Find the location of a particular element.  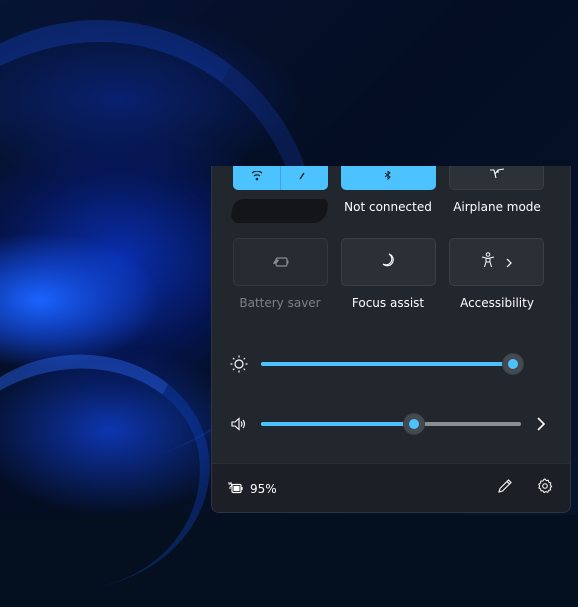

speaker-icon is located at coordinates (239, 424).